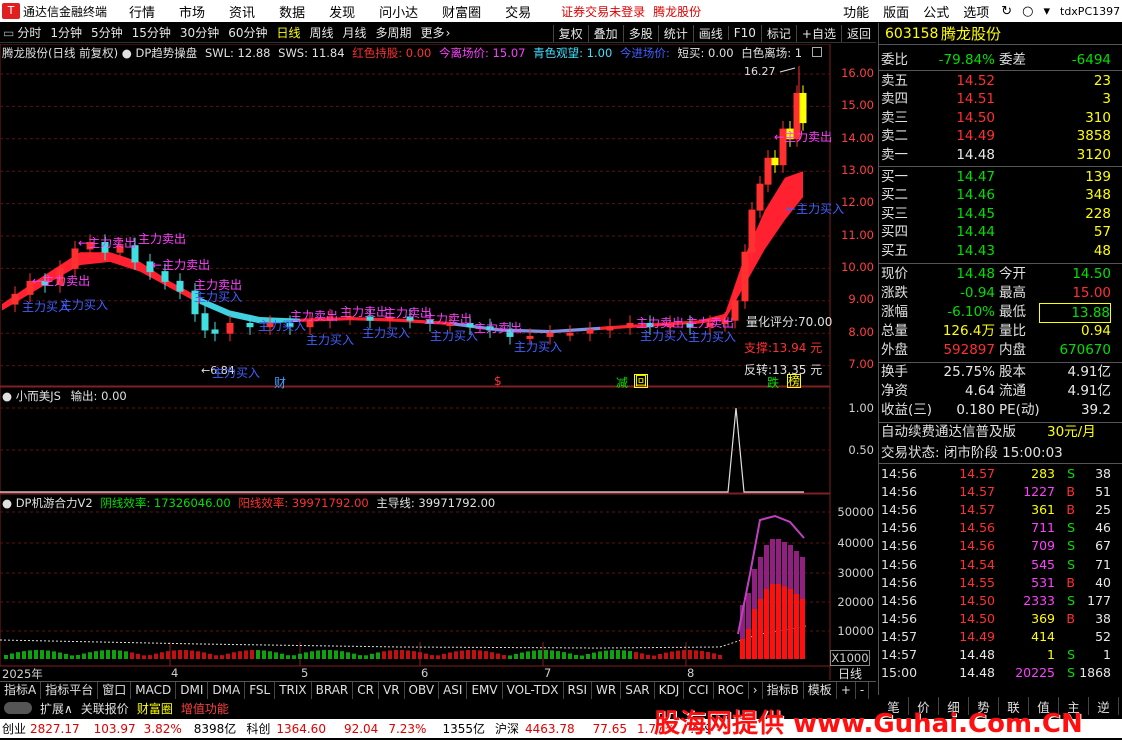  I want to click on tab-scroll-icon: ›, so click(756, 690).